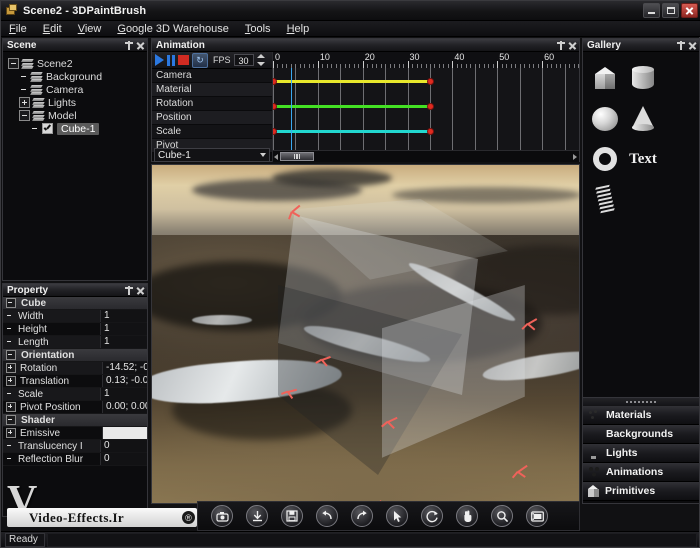  I want to click on accordion-item-animations: Animations, so click(641, 472).